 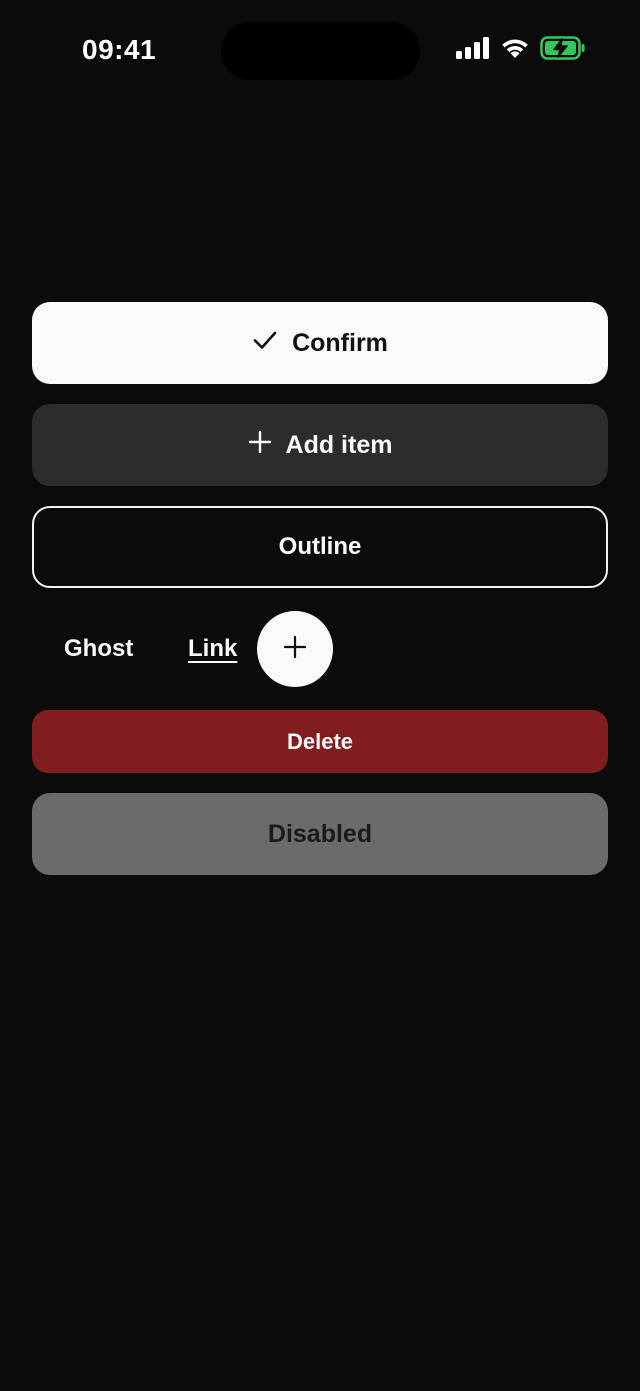 What do you see at coordinates (339, 444) in the screenshot?
I see `add-item-button-label: Add item` at bounding box center [339, 444].